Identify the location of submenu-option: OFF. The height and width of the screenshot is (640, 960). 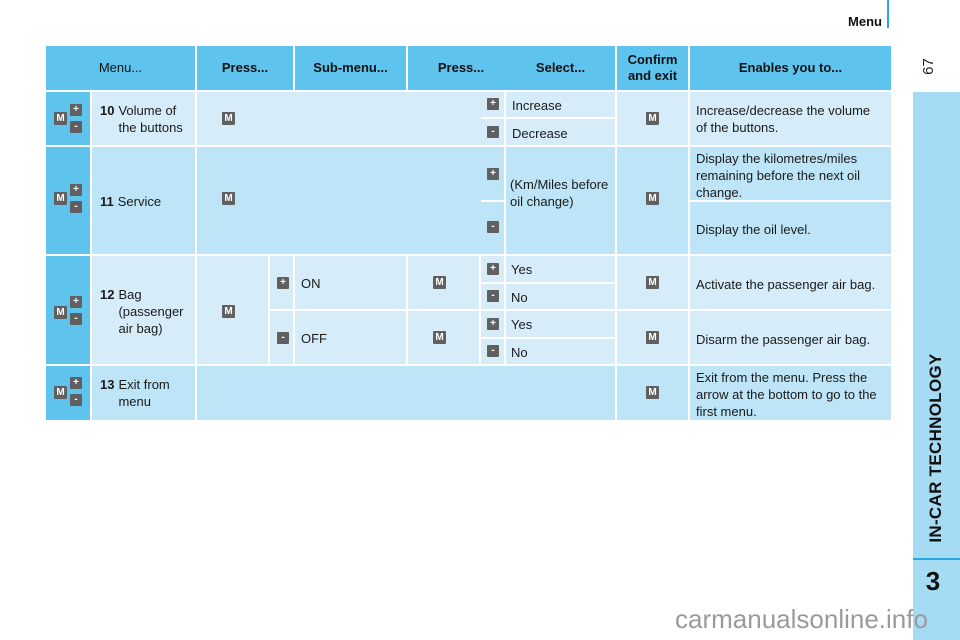
(350, 337).